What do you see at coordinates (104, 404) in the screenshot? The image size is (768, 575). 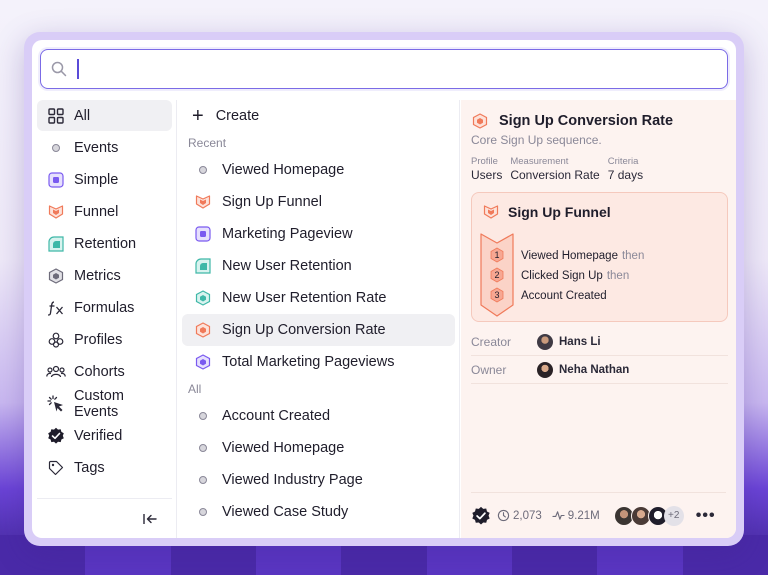 I see `sidebar-item-custom-events: Custom Events` at bounding box center [104, 404].